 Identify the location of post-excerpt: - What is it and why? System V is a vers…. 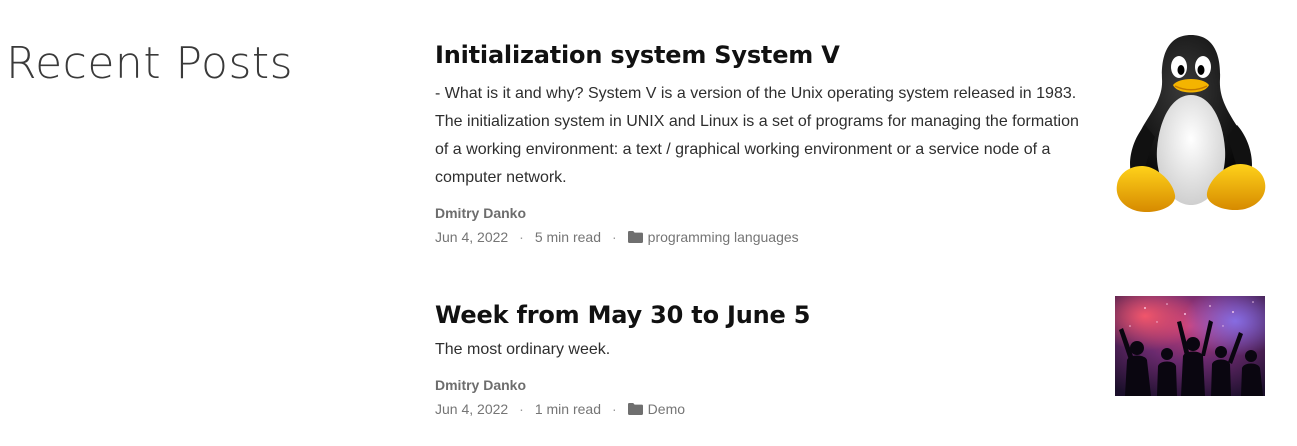
(757, 135).